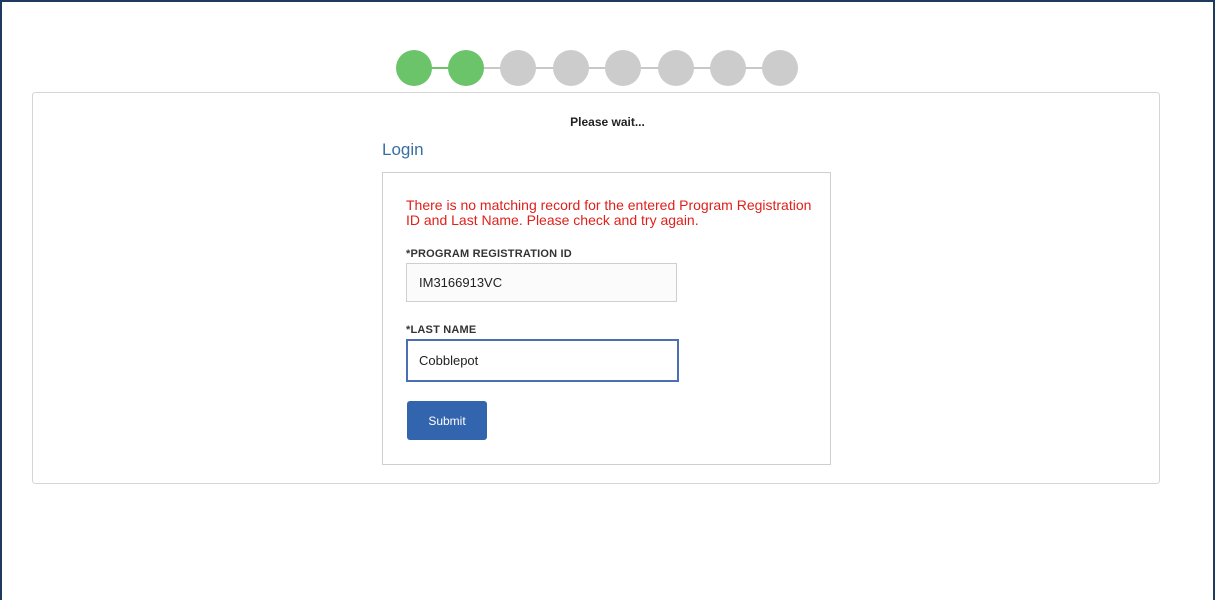 The height and width of the screenshot is (600, 1215). Describe the element at coordinates (623, 68) in the screenshot. I see `step-5-indicator` at that location.